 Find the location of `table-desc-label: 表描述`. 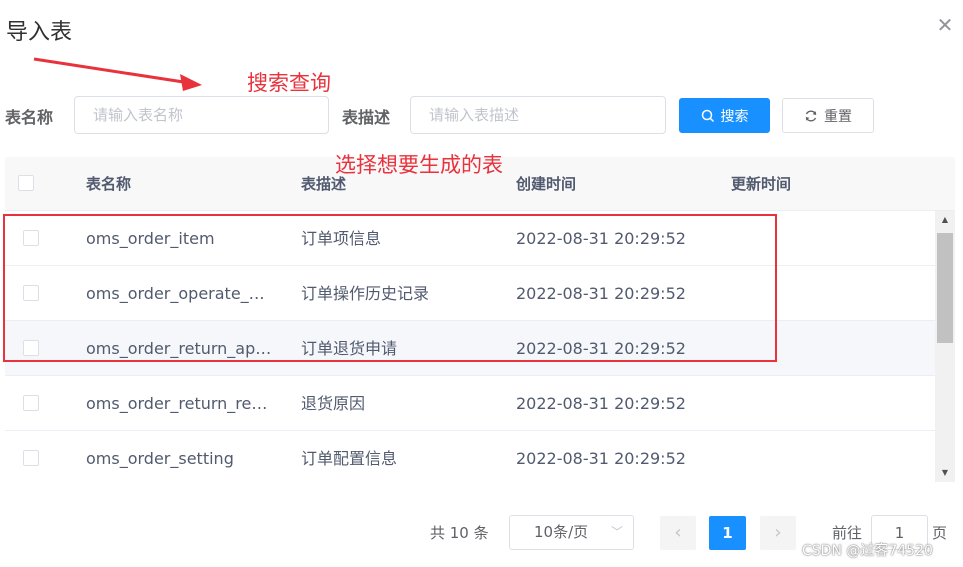

table-desc-label: 表描述 is located at coordinates (366, 117).